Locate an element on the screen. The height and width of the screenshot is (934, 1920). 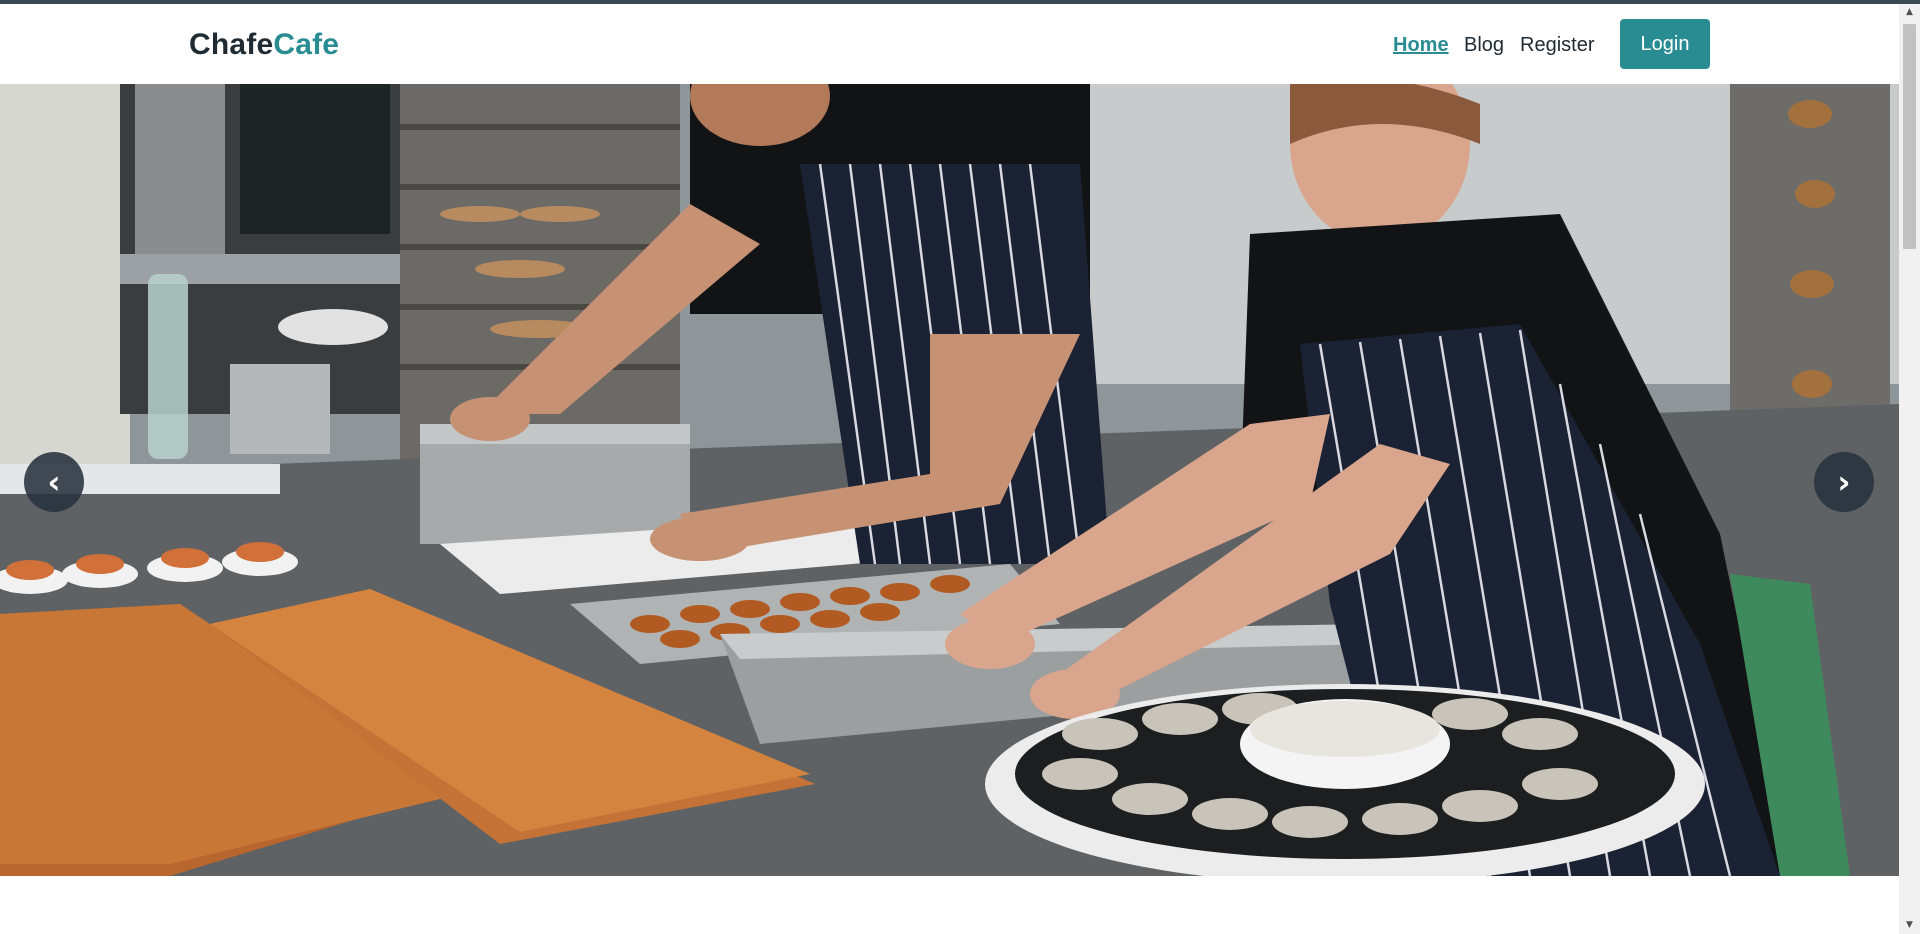
nav-link-home: Home is located at coordinates (1421, 45).